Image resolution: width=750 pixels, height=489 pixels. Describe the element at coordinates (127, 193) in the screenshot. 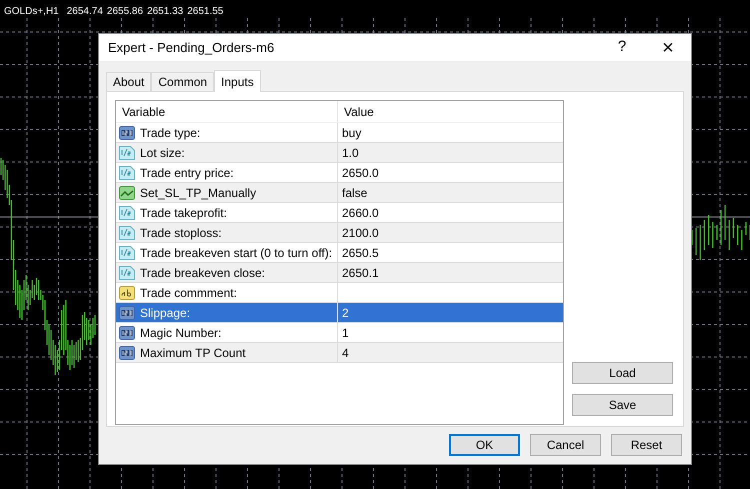

I see `toggle-type-icon` at that location.